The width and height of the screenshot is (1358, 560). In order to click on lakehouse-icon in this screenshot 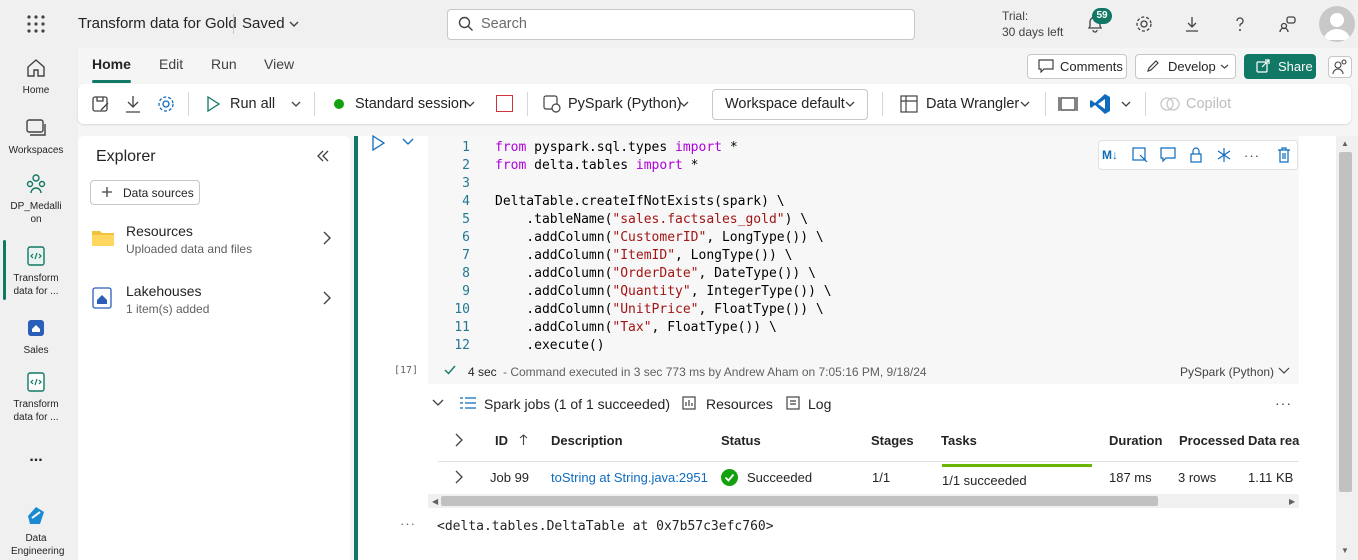, I will do `click(36, 328)`.